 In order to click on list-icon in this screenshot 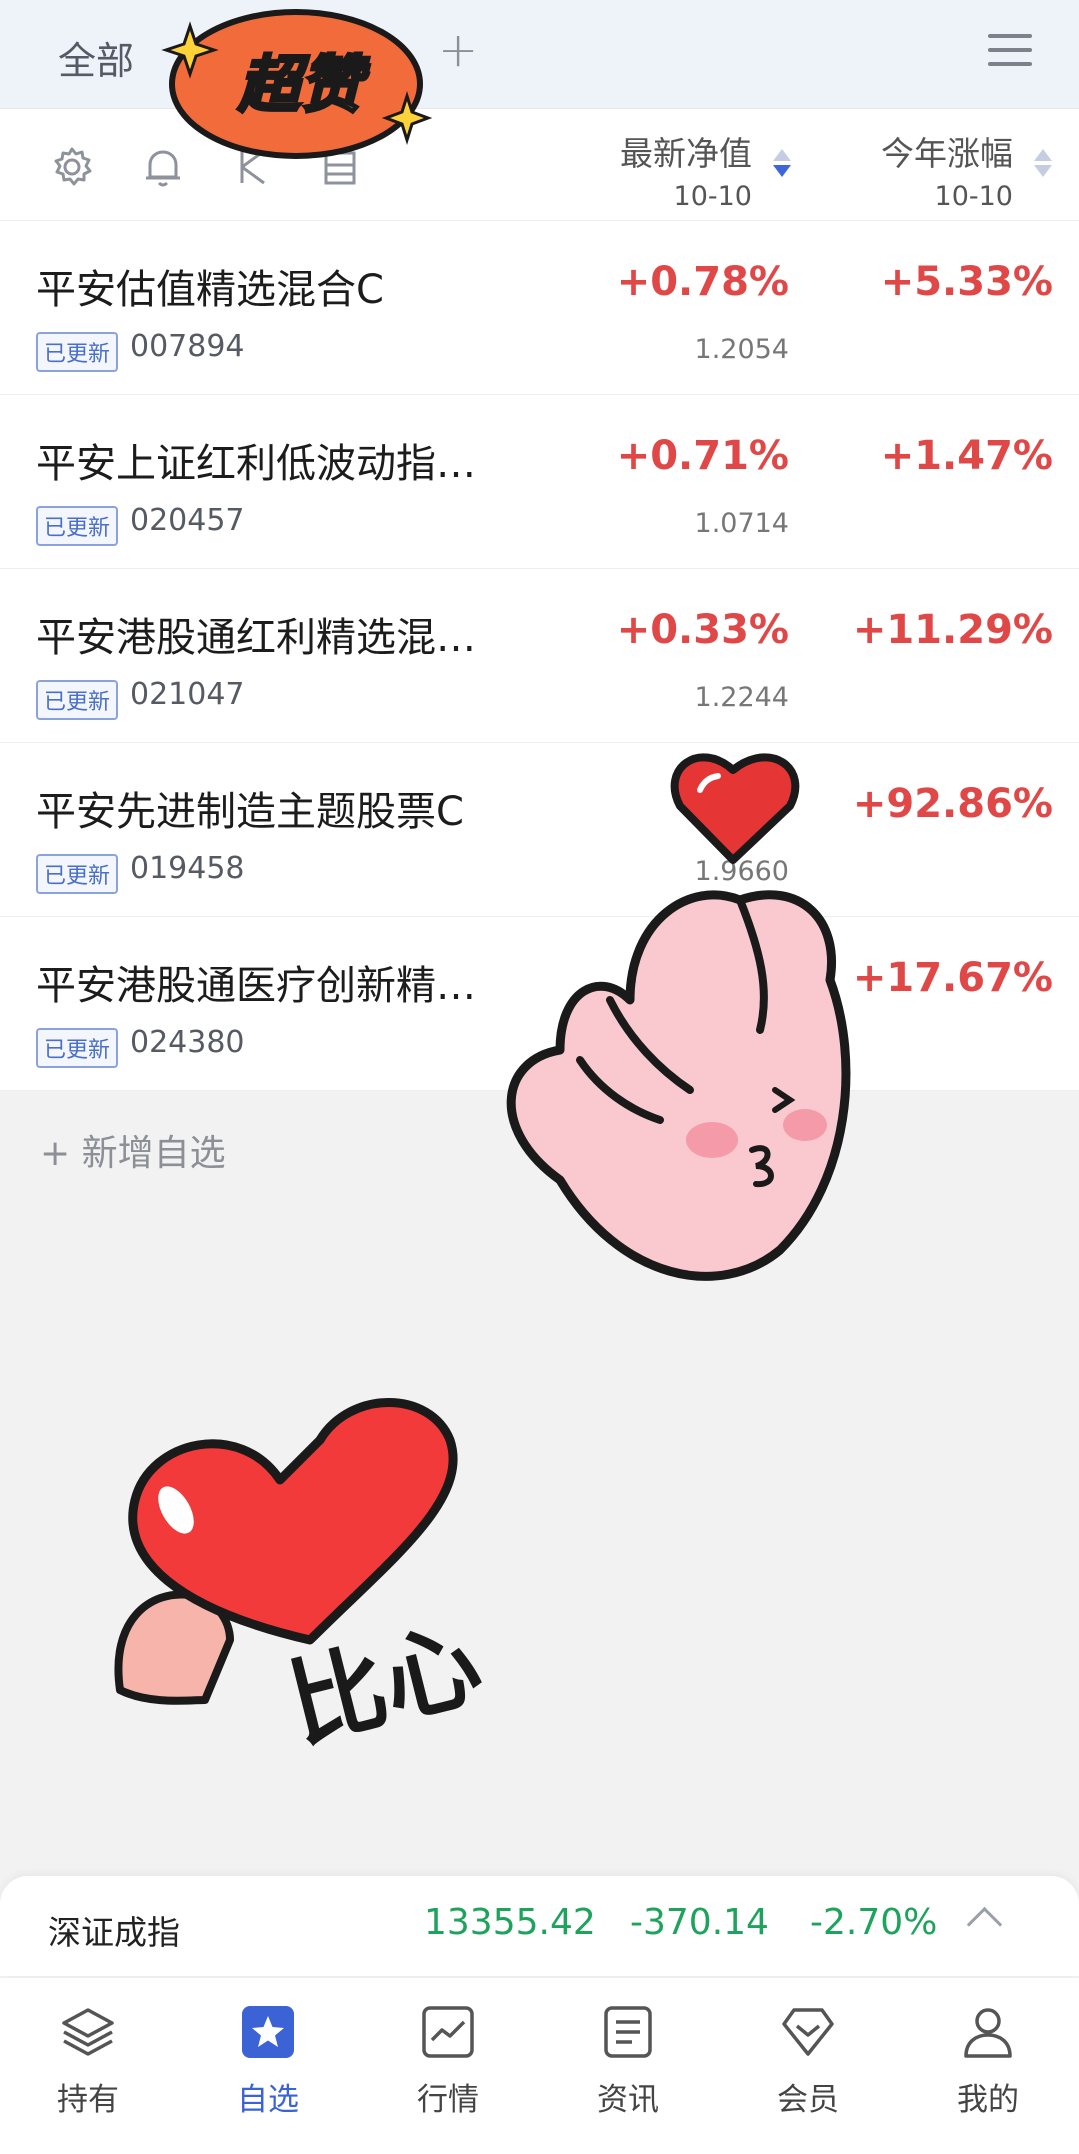, I will do `click(340, 167)`.